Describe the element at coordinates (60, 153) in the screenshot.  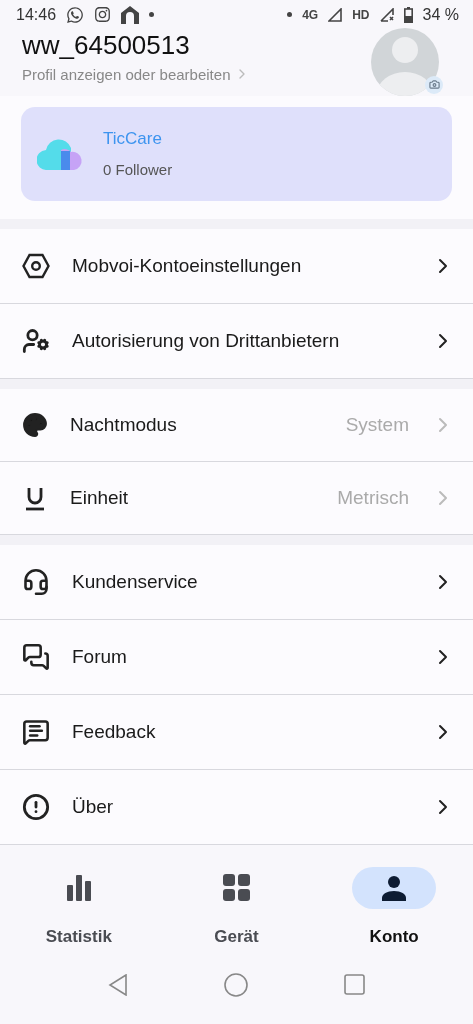
I see `cloud-logo-icon` at that location.